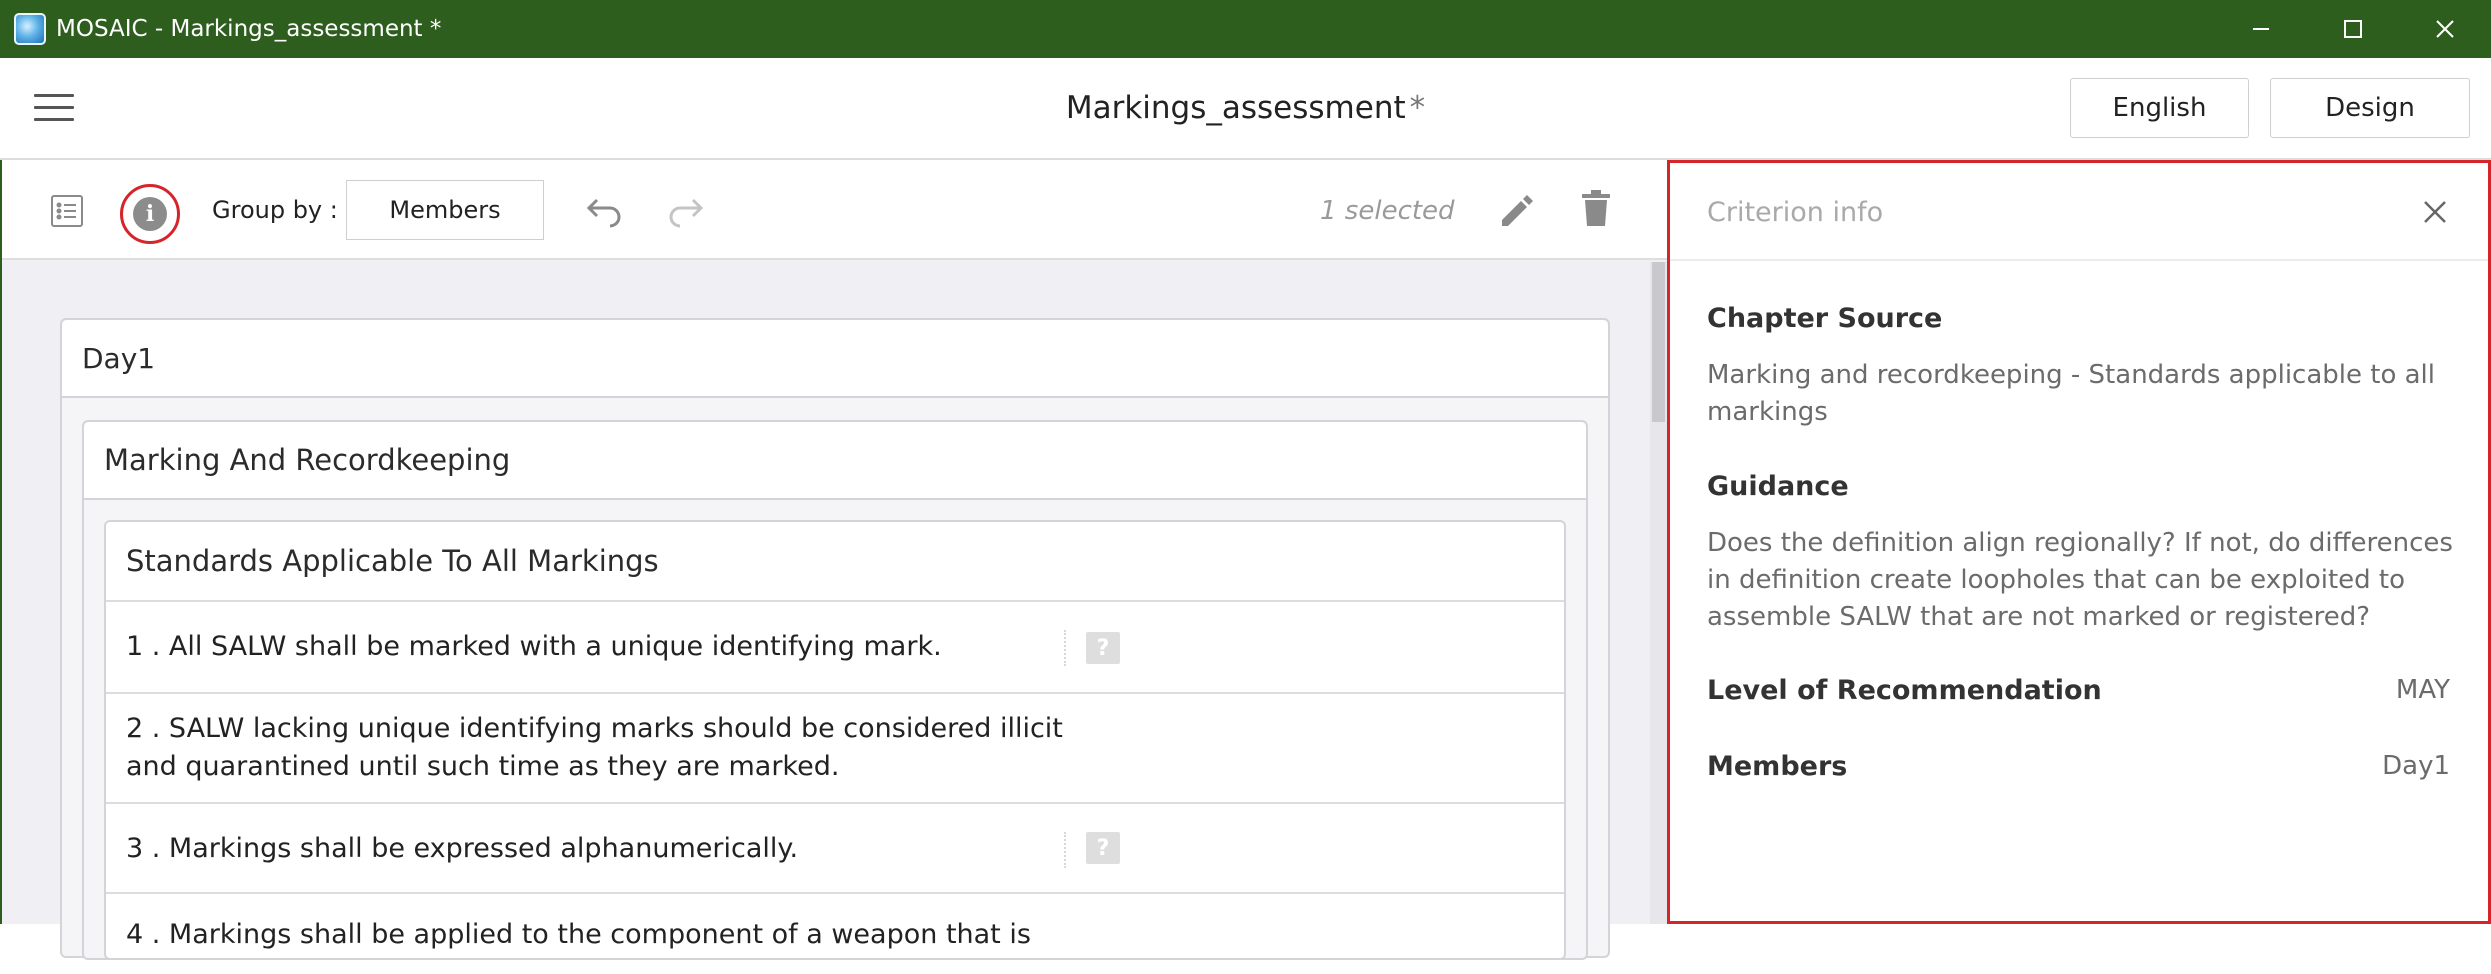 This screenshot has height=974, width=2491. I want to click on close-window-button, so click(2445, 29).